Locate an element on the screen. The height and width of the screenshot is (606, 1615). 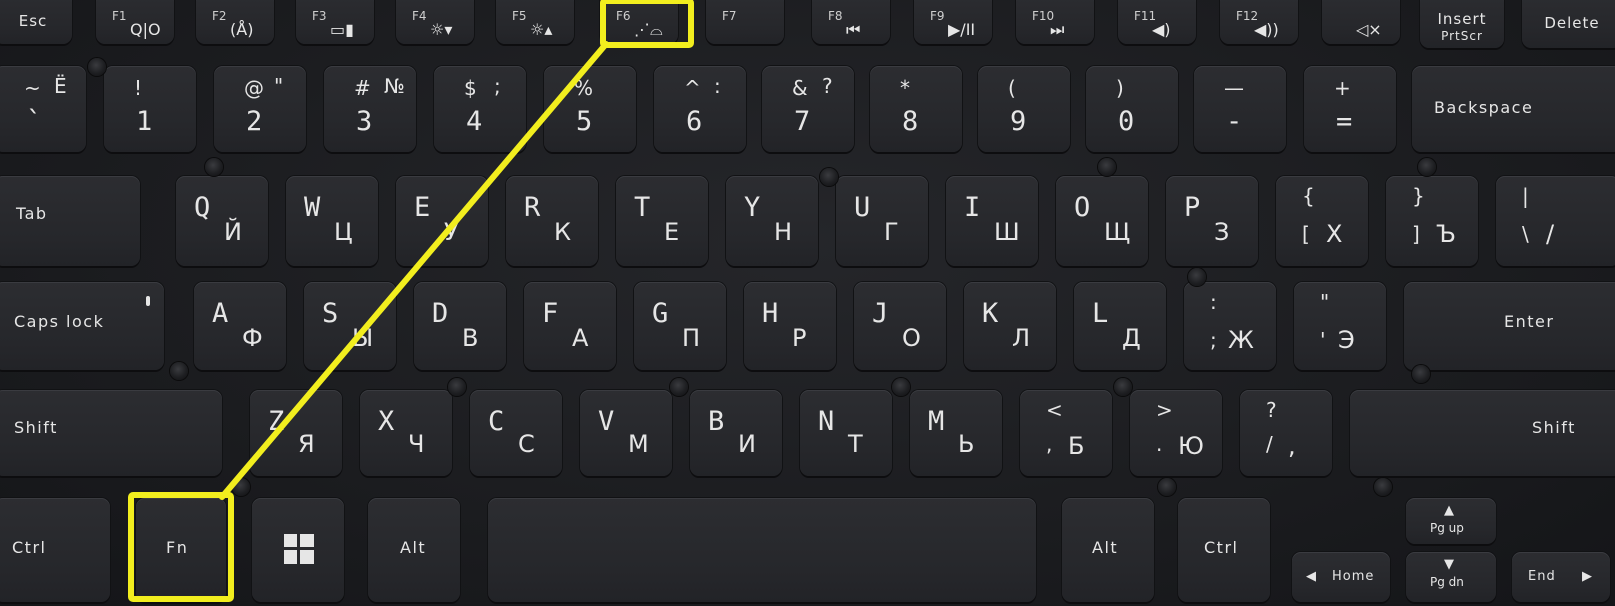
letter-key-3: DВ is located at coordinates (460, 326).